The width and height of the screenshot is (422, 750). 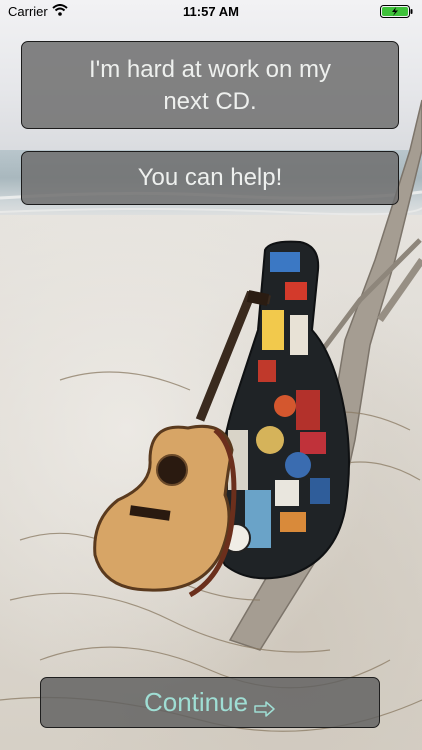 What do you see at coordinates (265, 705) in the screenshot?
I see `arrow-right-icon` at bounding box center [265, 705].